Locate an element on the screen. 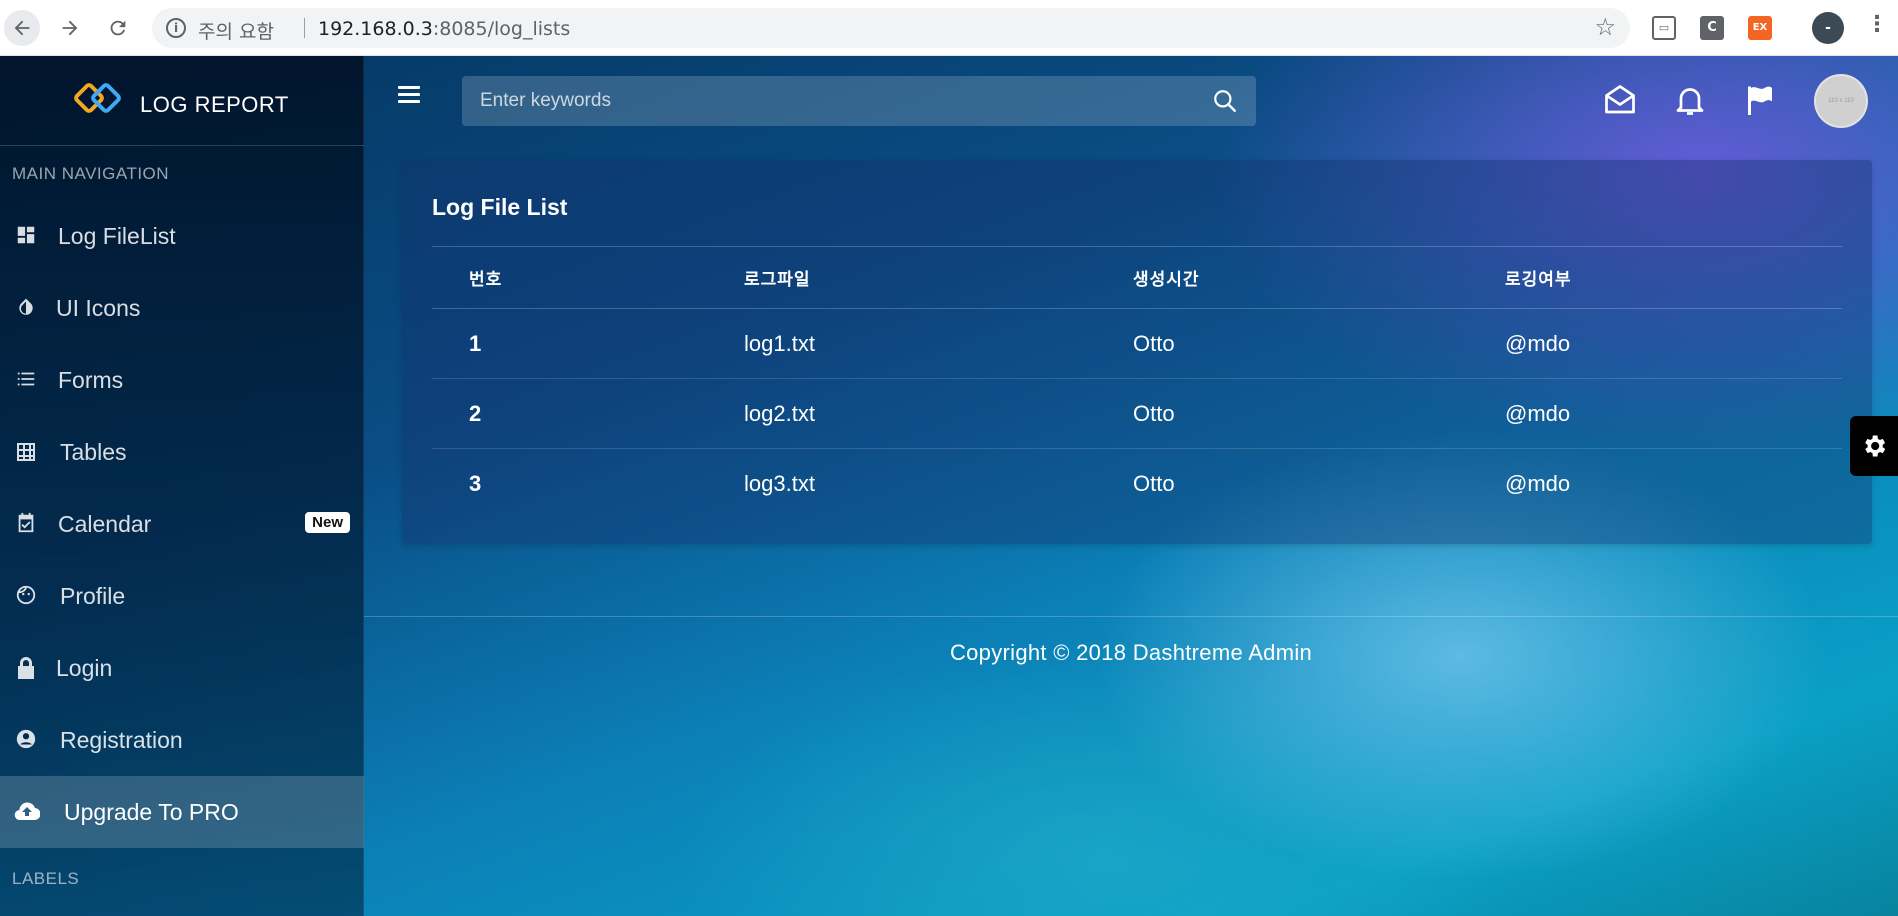 This screenshot has height=916, width=1898. table-row: 1 log1.txt Otto @mdo is located at coordinates (1137, 343).